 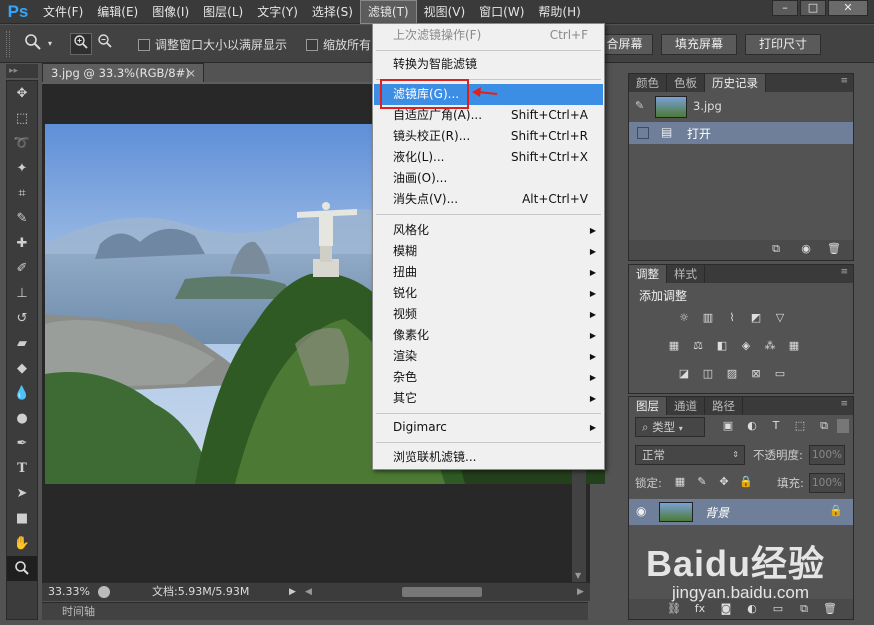 What do you see at coordinates (22, 468) in the screenshot?
I see `type-tool-icon: T` at bounding box center [22, 468].